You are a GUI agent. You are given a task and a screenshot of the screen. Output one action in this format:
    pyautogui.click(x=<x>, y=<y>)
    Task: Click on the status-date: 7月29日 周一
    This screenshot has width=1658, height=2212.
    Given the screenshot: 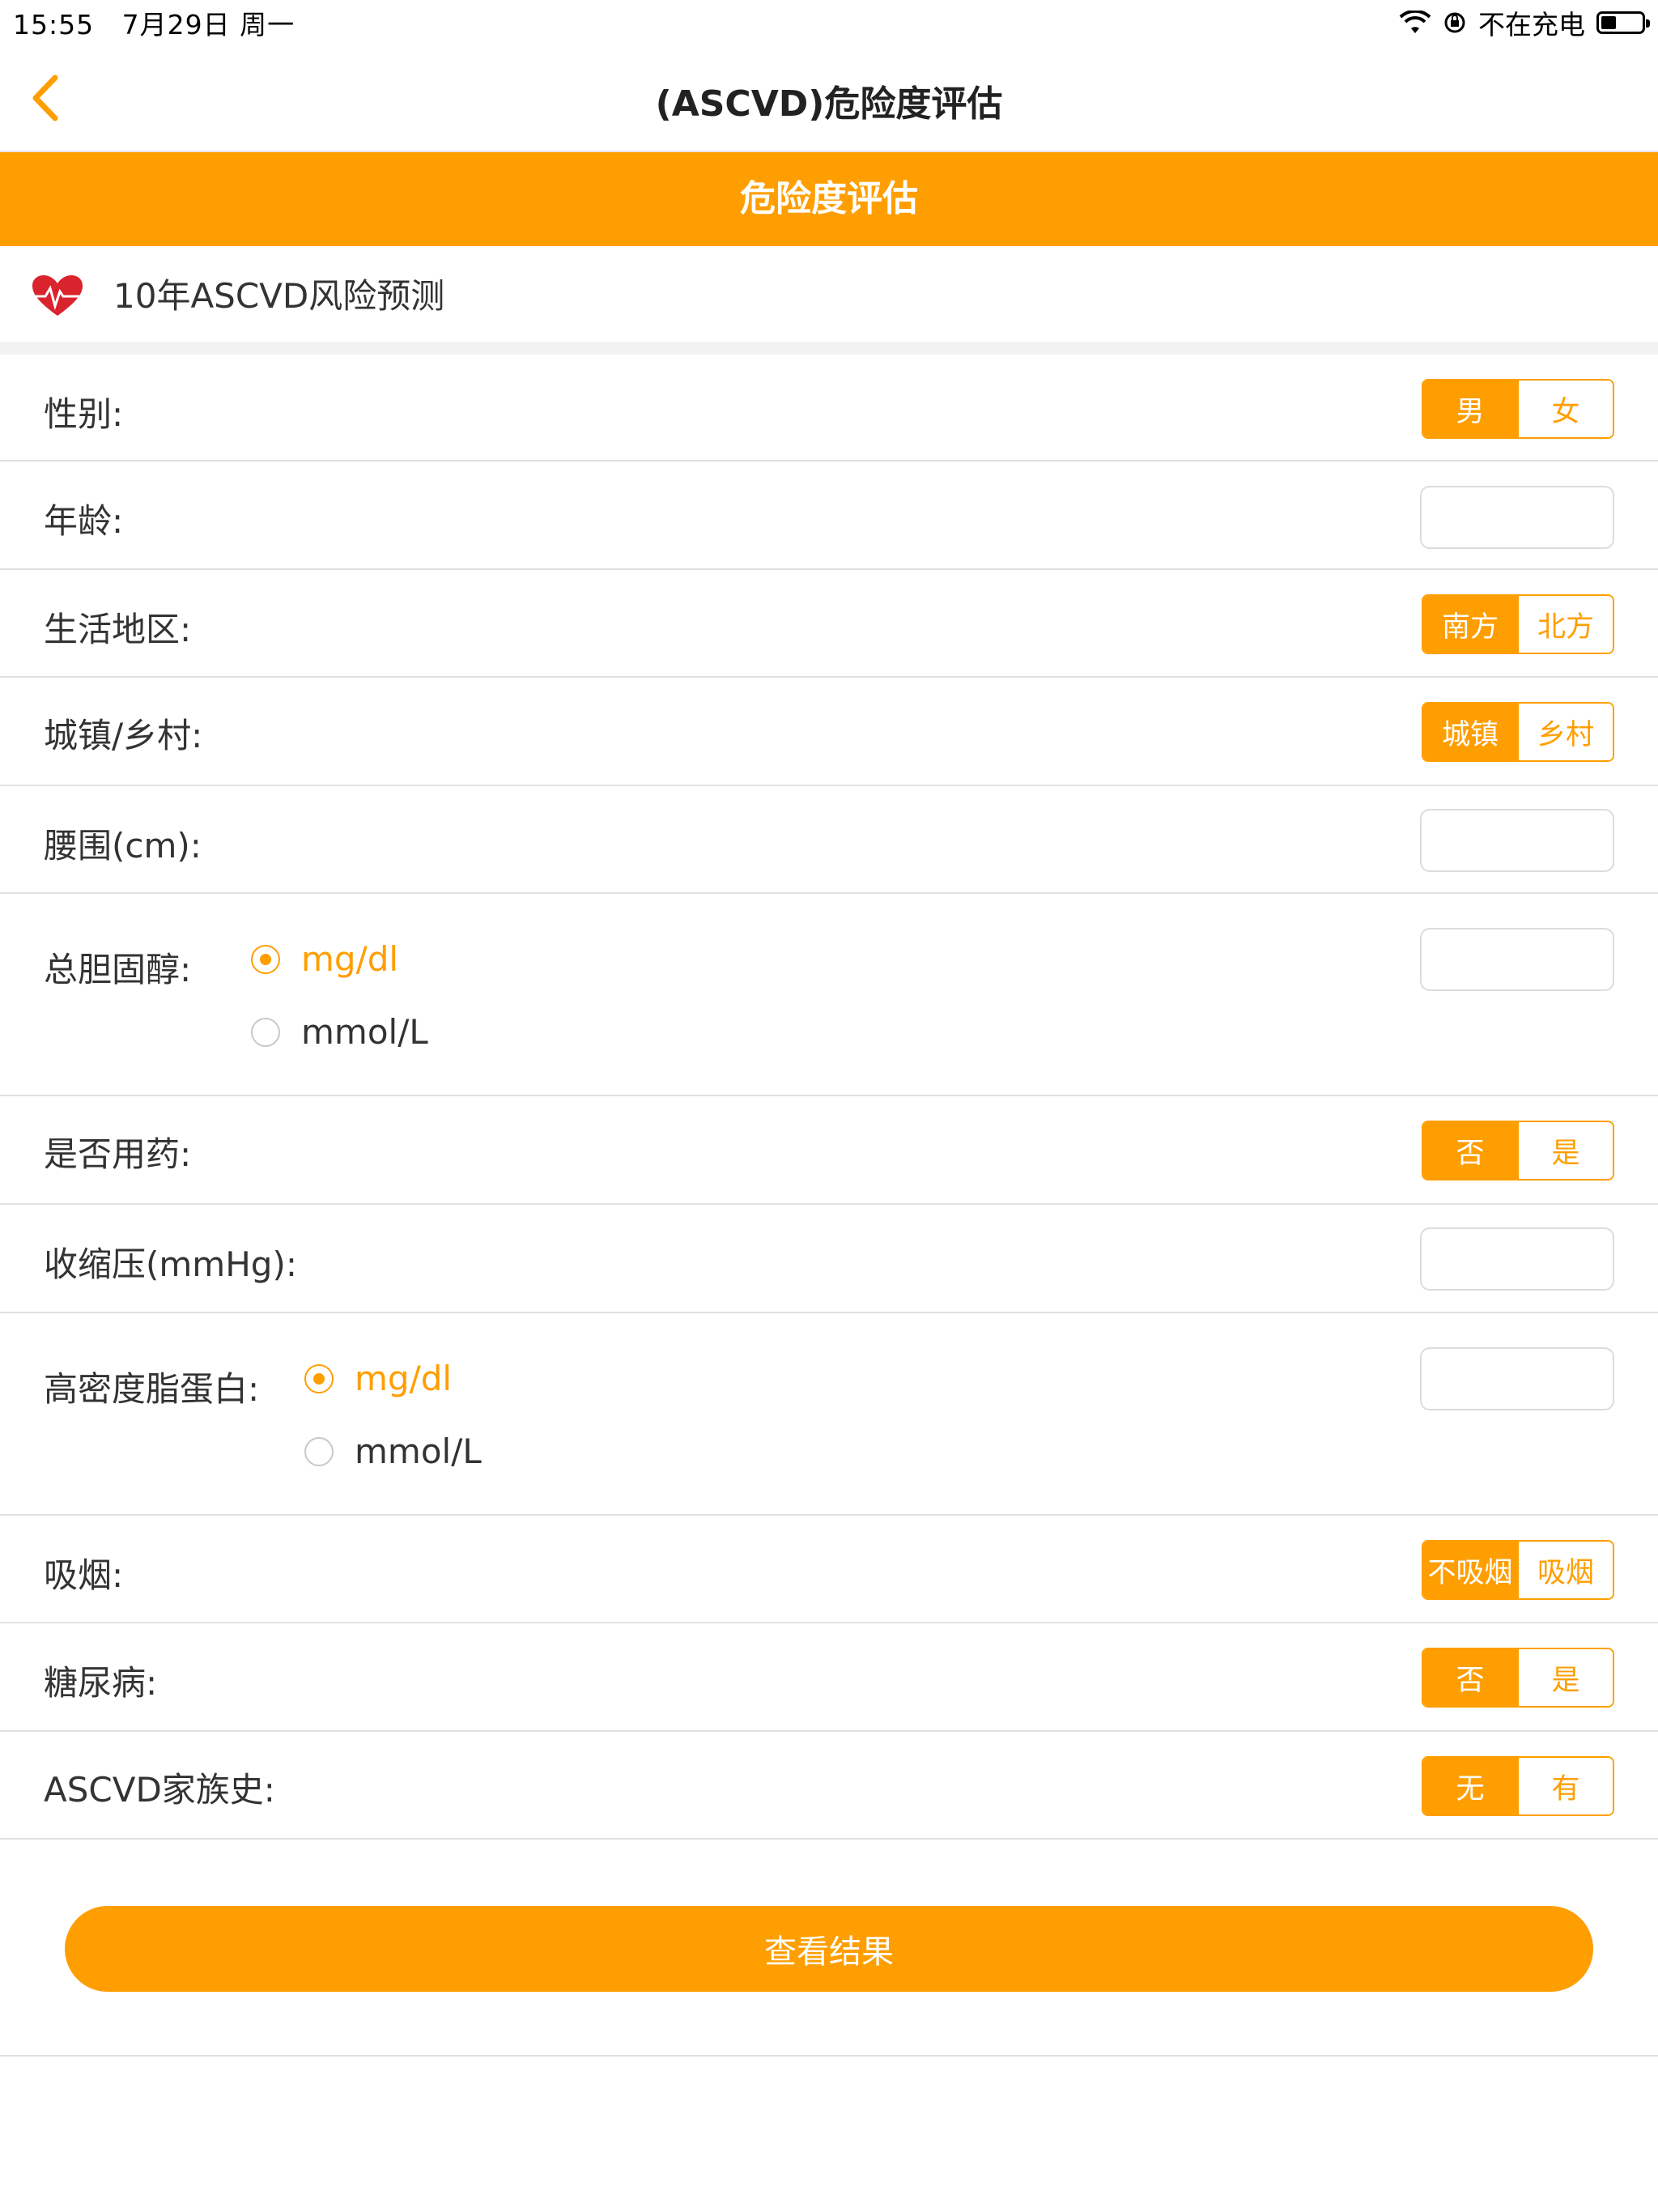 What is the action you would take?
    pyautogui.click(x=208, y=25)
    